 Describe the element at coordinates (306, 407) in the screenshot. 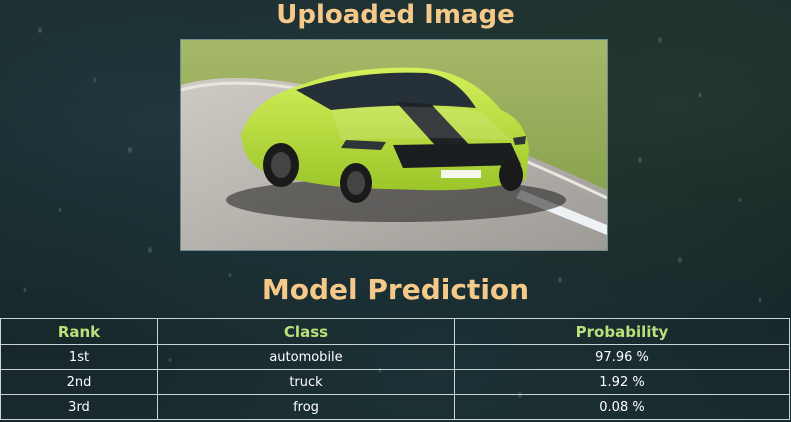

I see `class-cell: frog` at that location.